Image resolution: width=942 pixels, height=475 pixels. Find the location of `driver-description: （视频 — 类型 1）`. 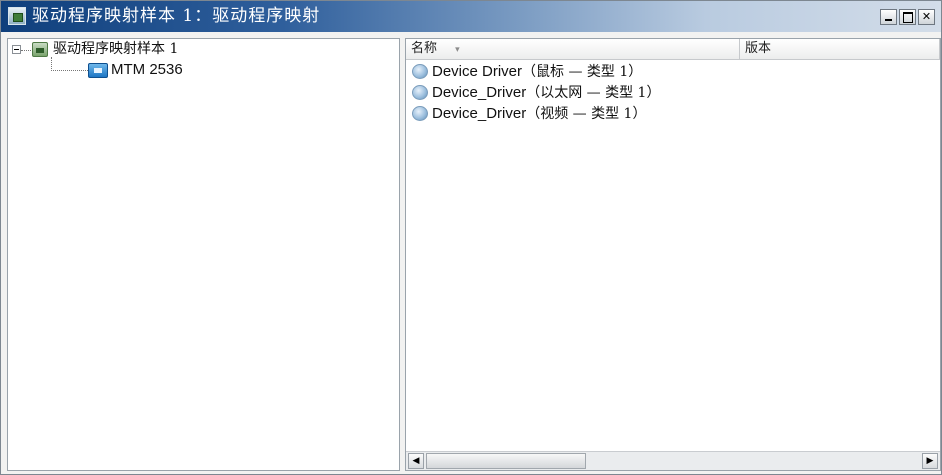

driver-description: （视频 — 类型 1） is located at coordinates (586, 114).